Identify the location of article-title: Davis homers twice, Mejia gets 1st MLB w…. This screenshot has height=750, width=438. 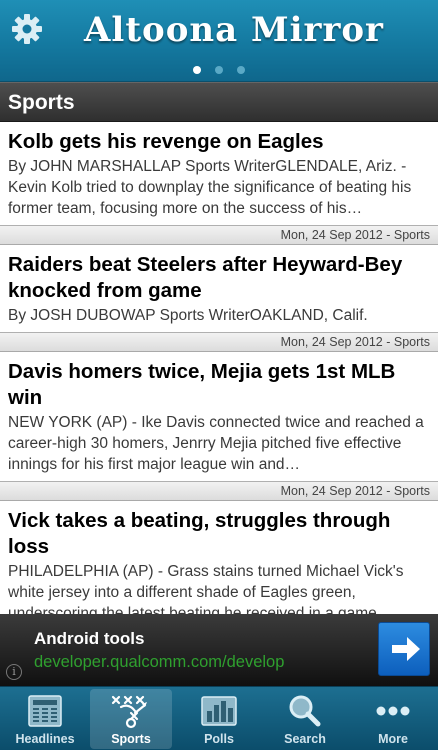
(219, 385).